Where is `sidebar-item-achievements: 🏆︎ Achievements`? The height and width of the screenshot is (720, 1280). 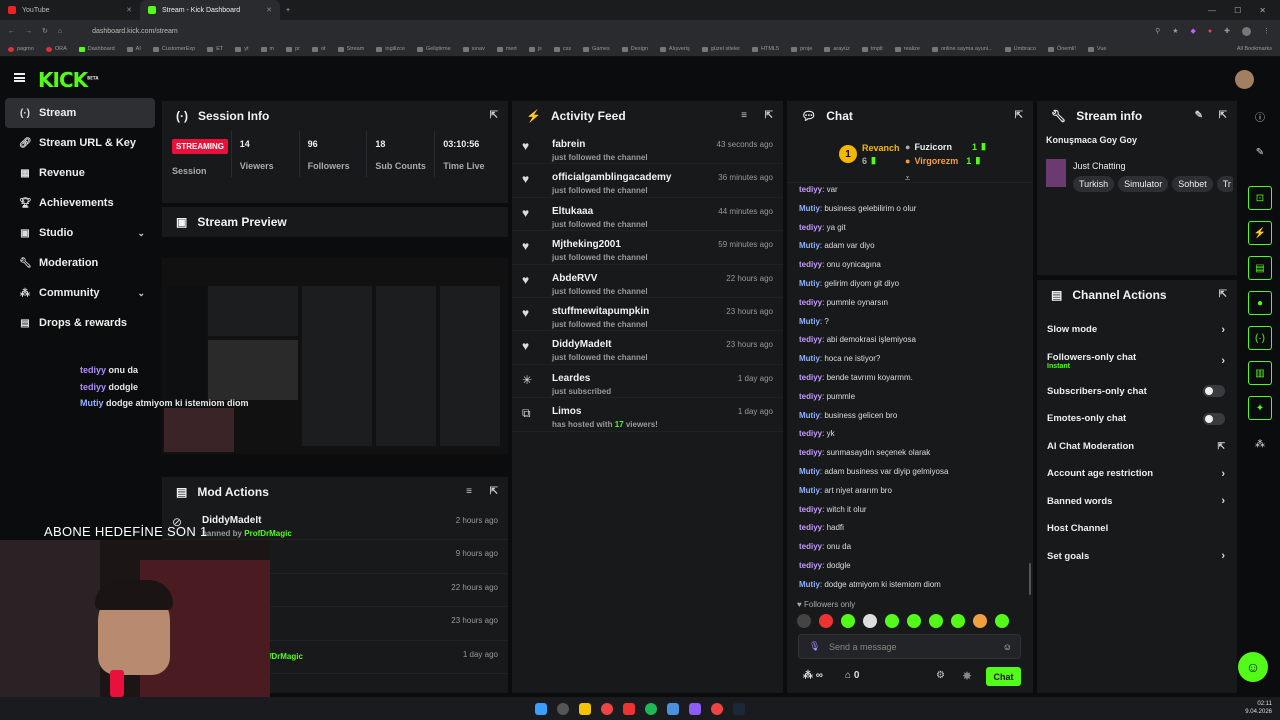
sidebar-item-achievements: 🏆︎ Achievements is located at coordinates (80, 203).